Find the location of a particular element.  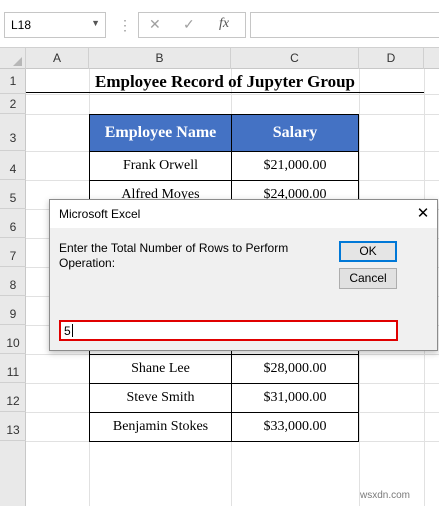

watermark: wsxdn.com is located at coordinates (385, 495).